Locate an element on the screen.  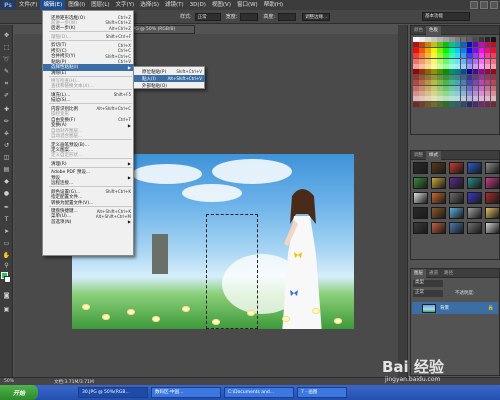
quick-select-tool-icon: ✎ is located at coordinates (6, 71).